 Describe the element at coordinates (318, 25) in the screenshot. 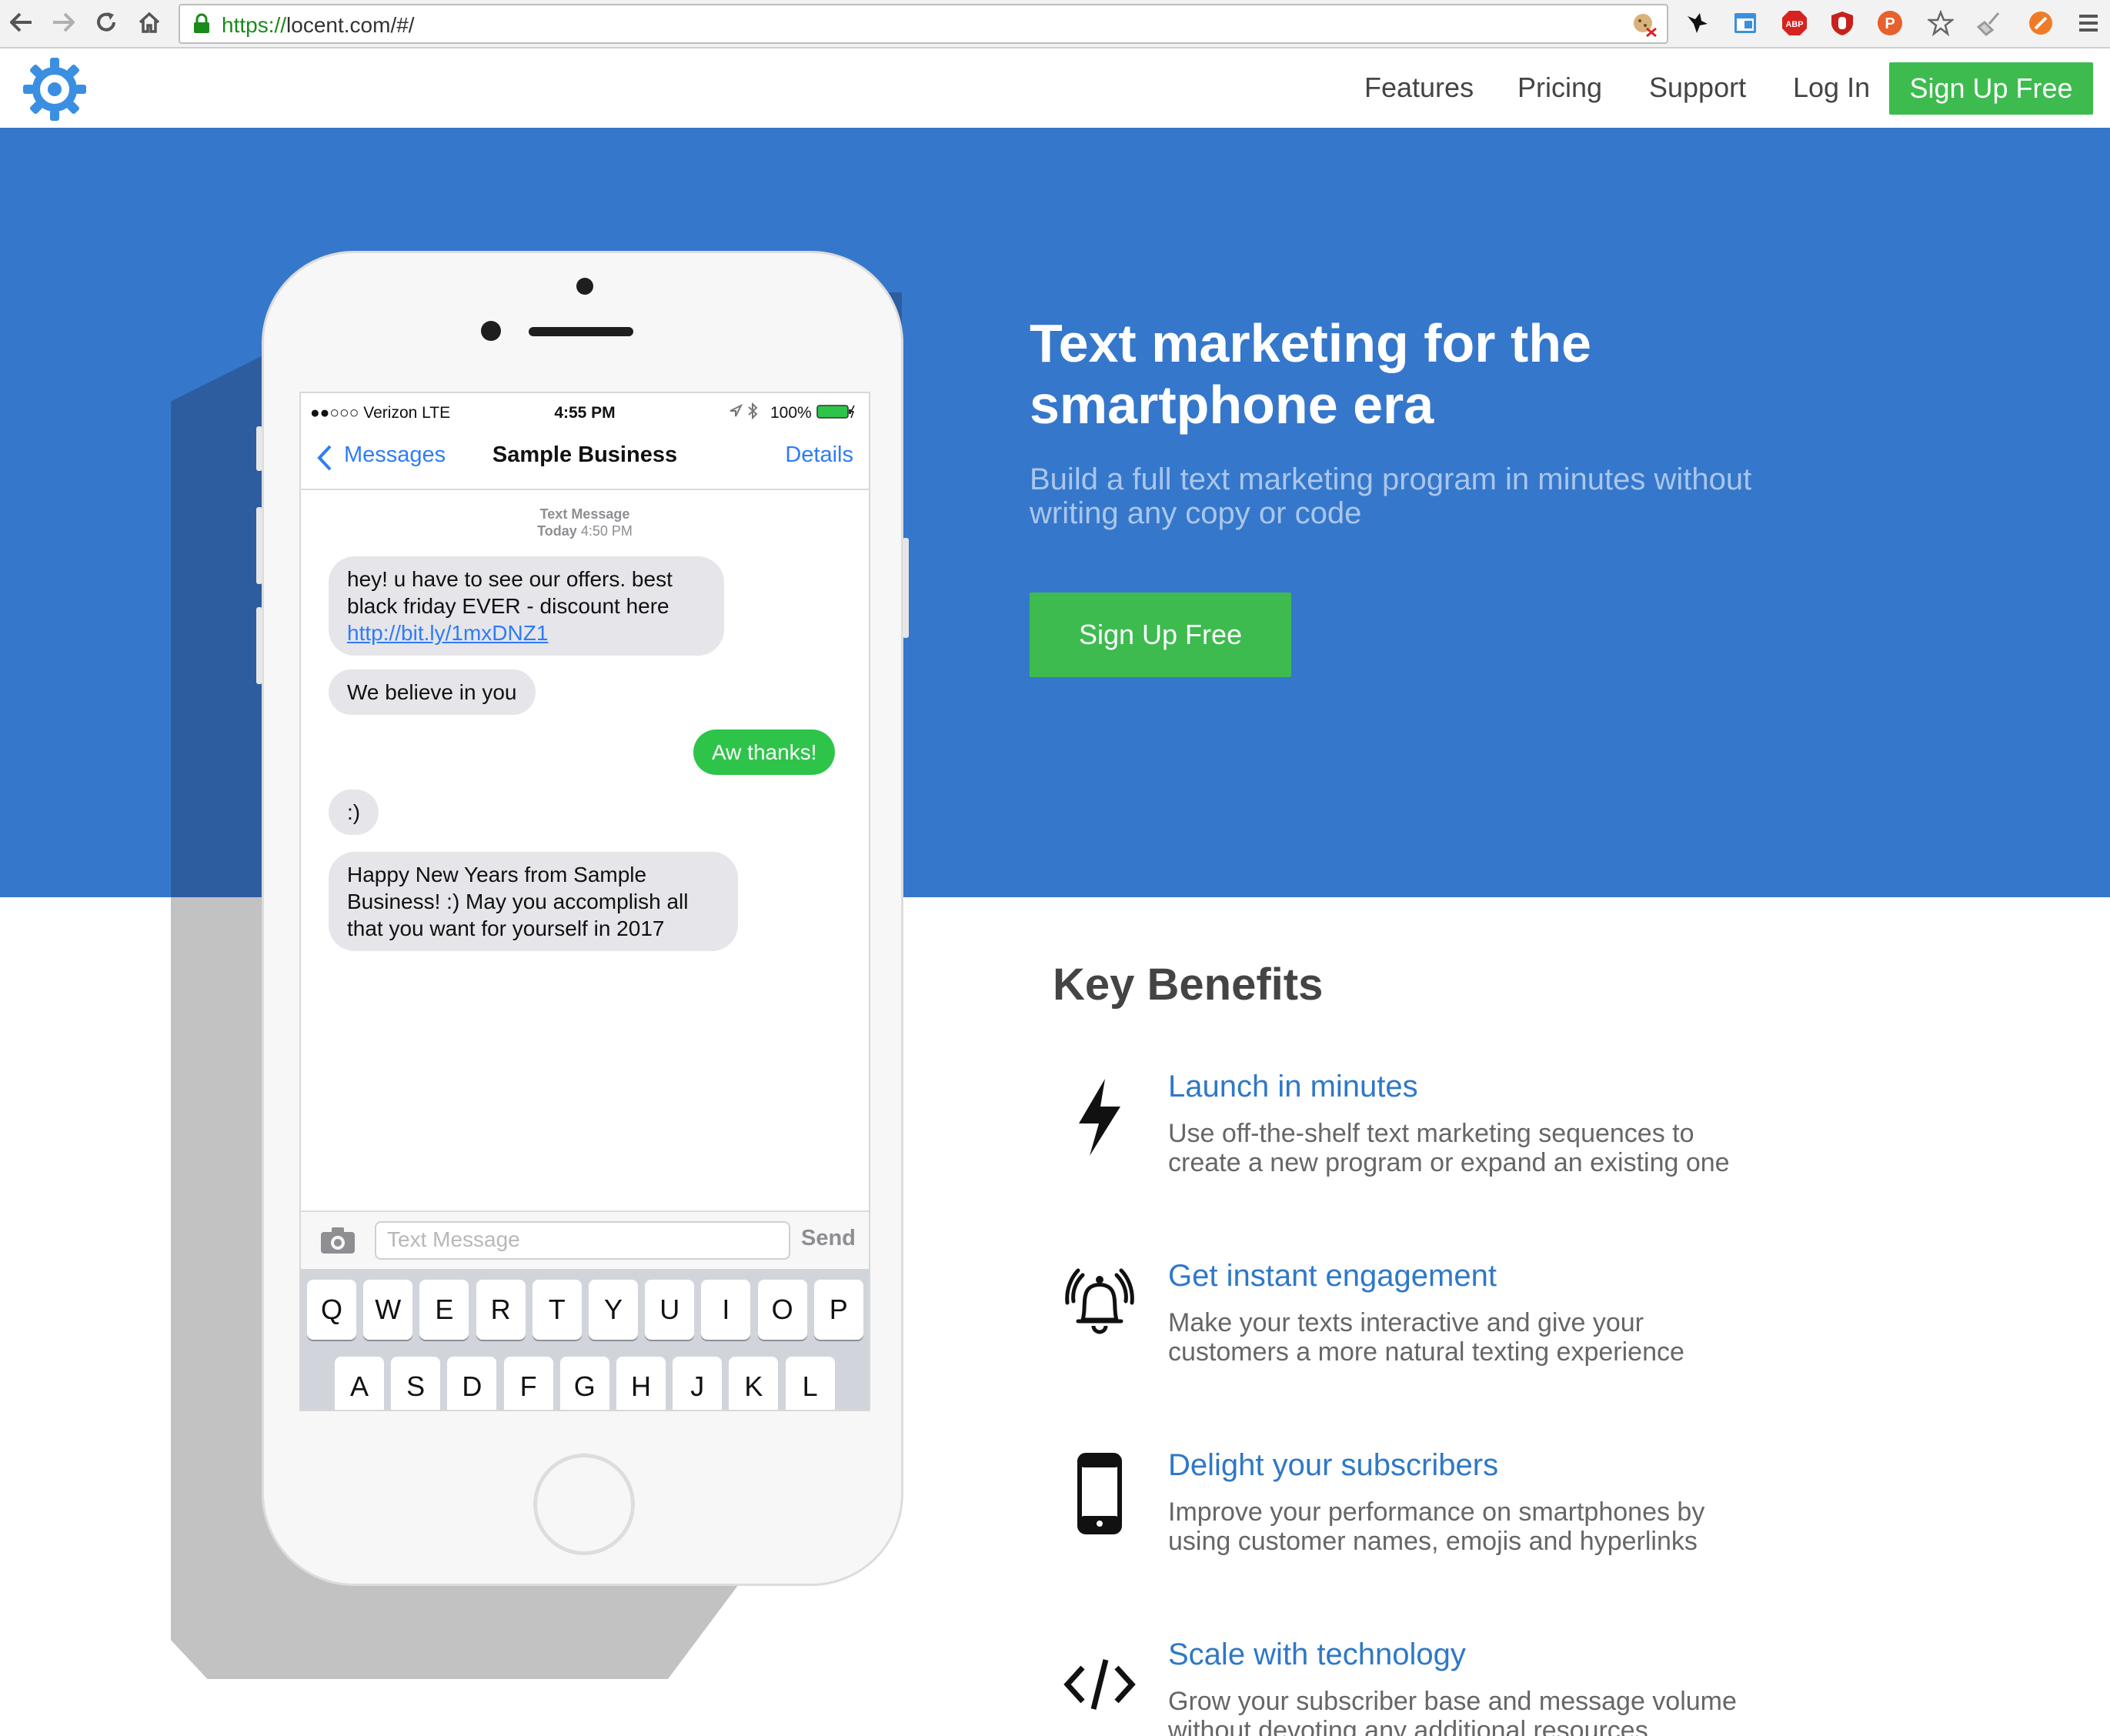

I see `url-text: https://locent.com/#/` at that location.